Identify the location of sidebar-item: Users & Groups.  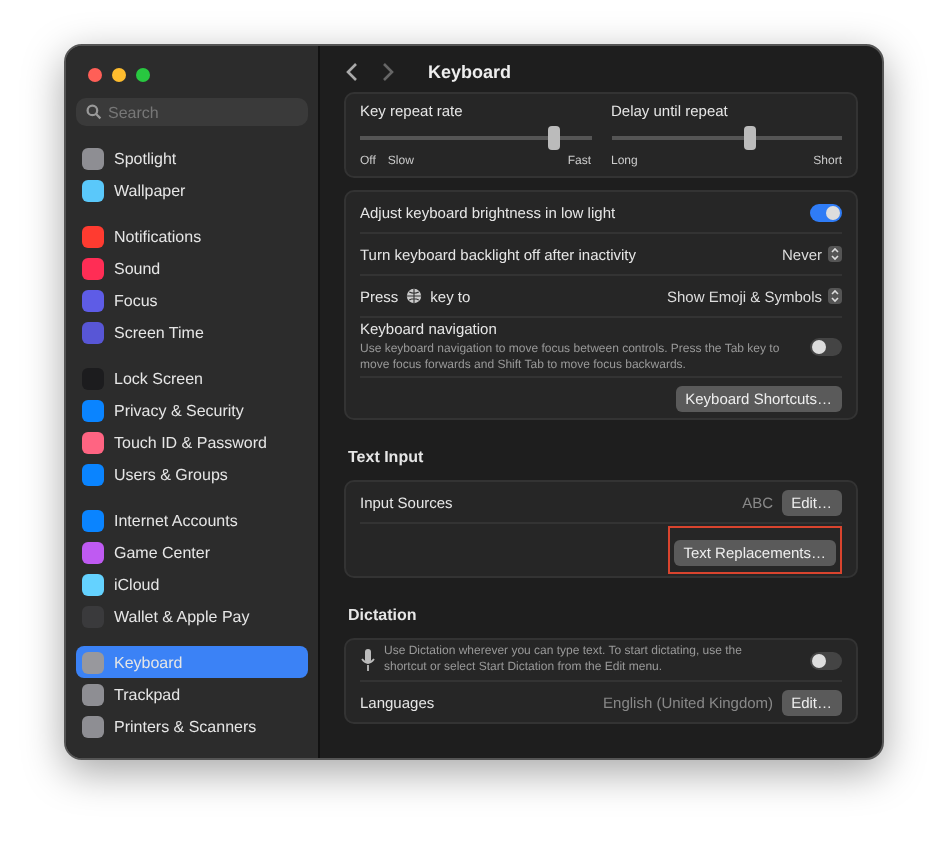
(192, 474).